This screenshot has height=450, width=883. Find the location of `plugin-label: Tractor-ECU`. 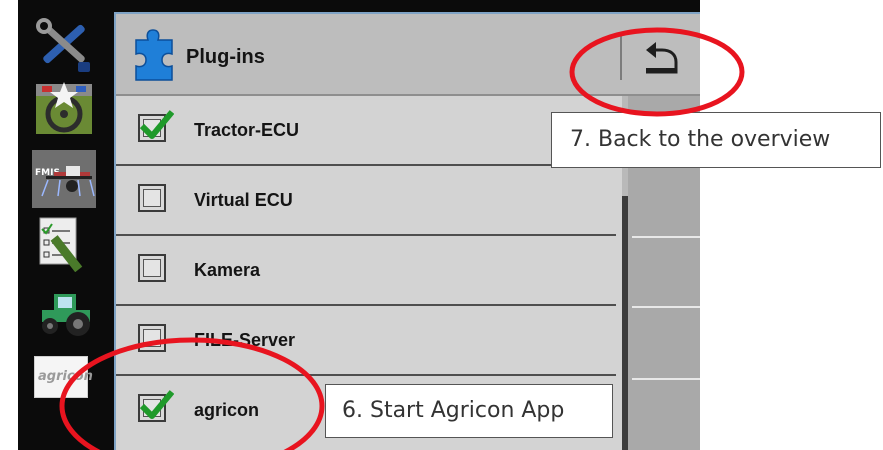

plugin-label: Tractor-ECU is located at coordinates (247, 130).